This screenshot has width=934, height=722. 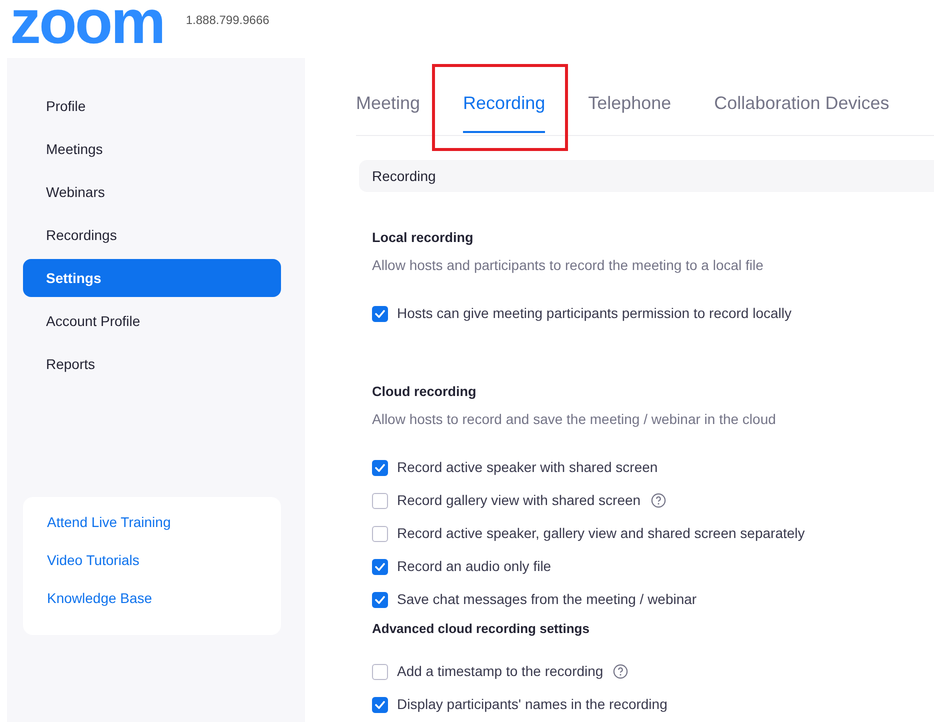 What do you see at coordinates (152, 106) in the screenshot?
I see `sidebar-item: Profile` at bounding box center [152, 106].